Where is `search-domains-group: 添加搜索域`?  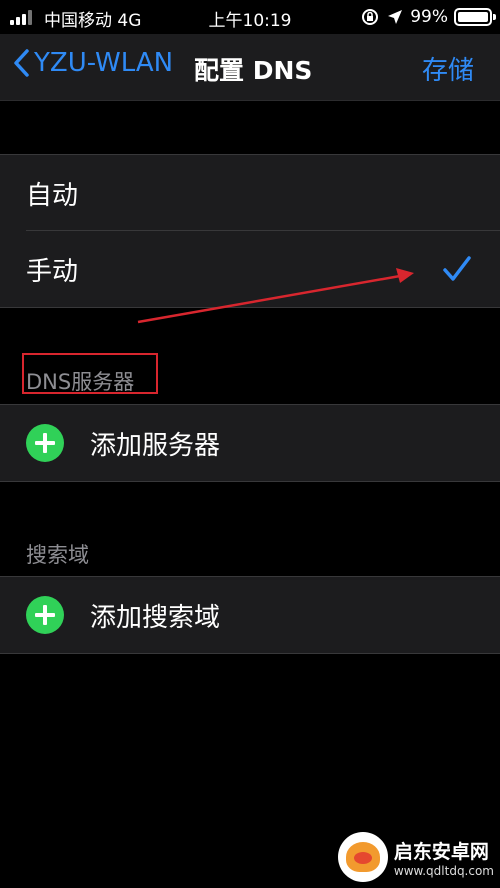 search-domains-group: 添加搜索域 is located at coordinates (250, 615).